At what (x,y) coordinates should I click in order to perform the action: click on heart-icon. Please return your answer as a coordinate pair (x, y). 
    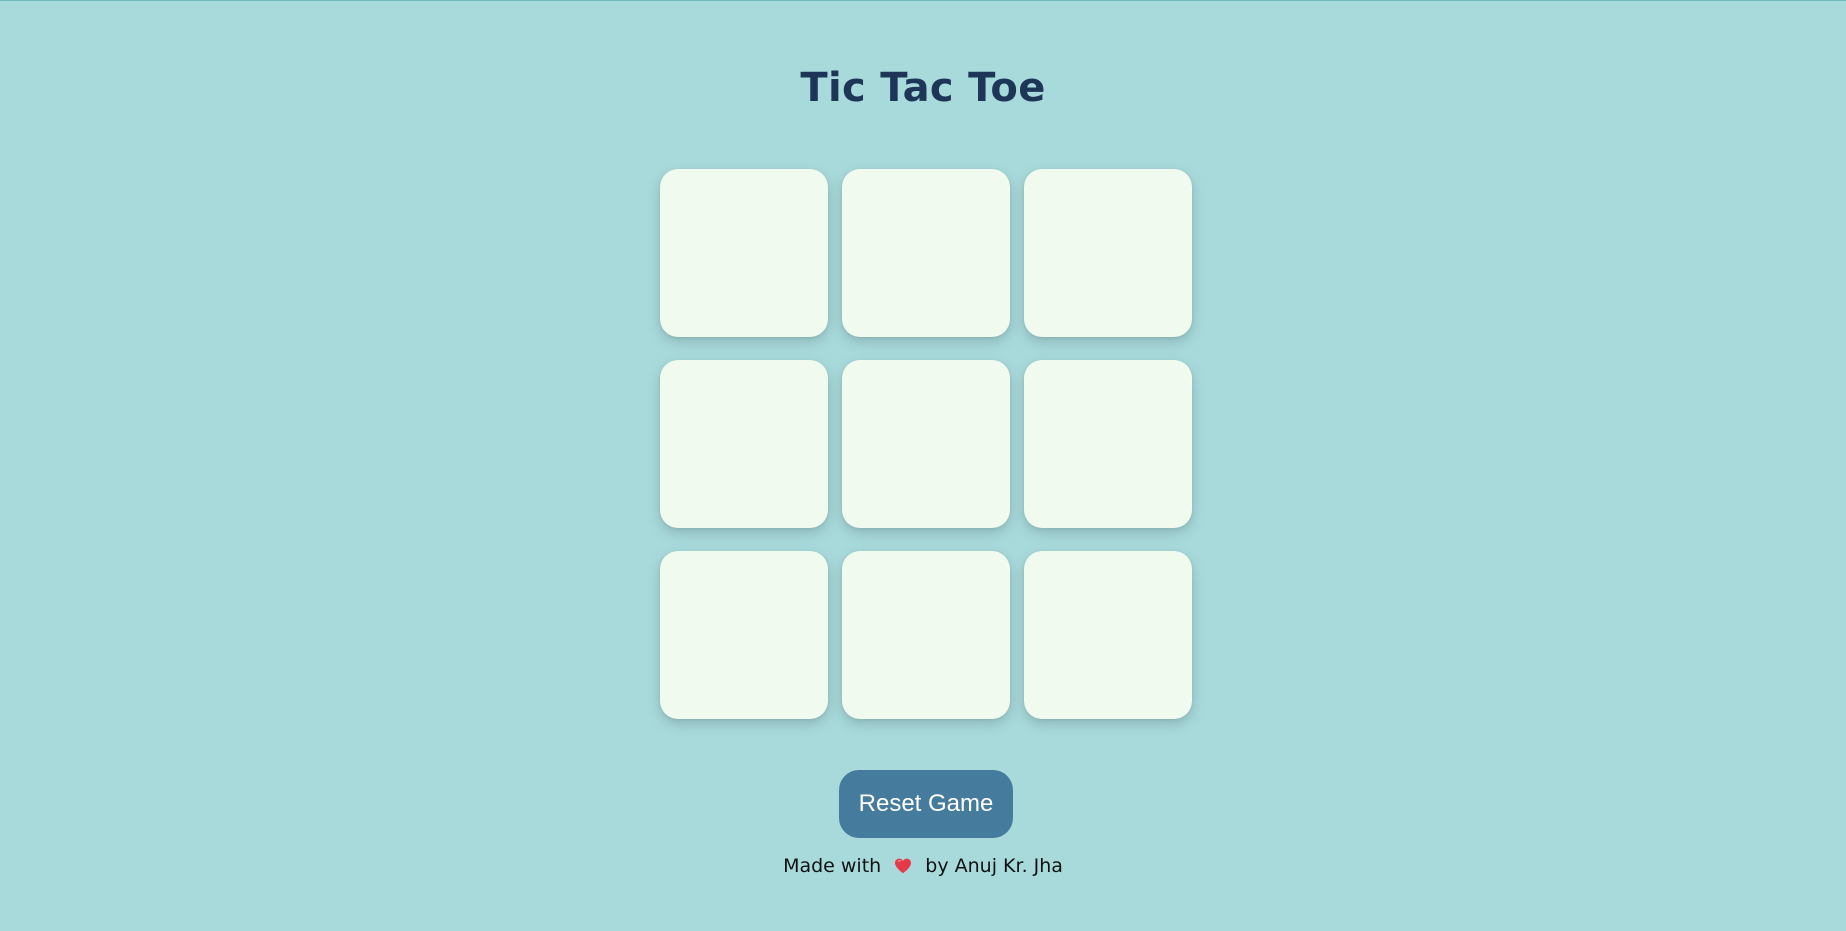
    Looking at the image, I should click on (903, 866).